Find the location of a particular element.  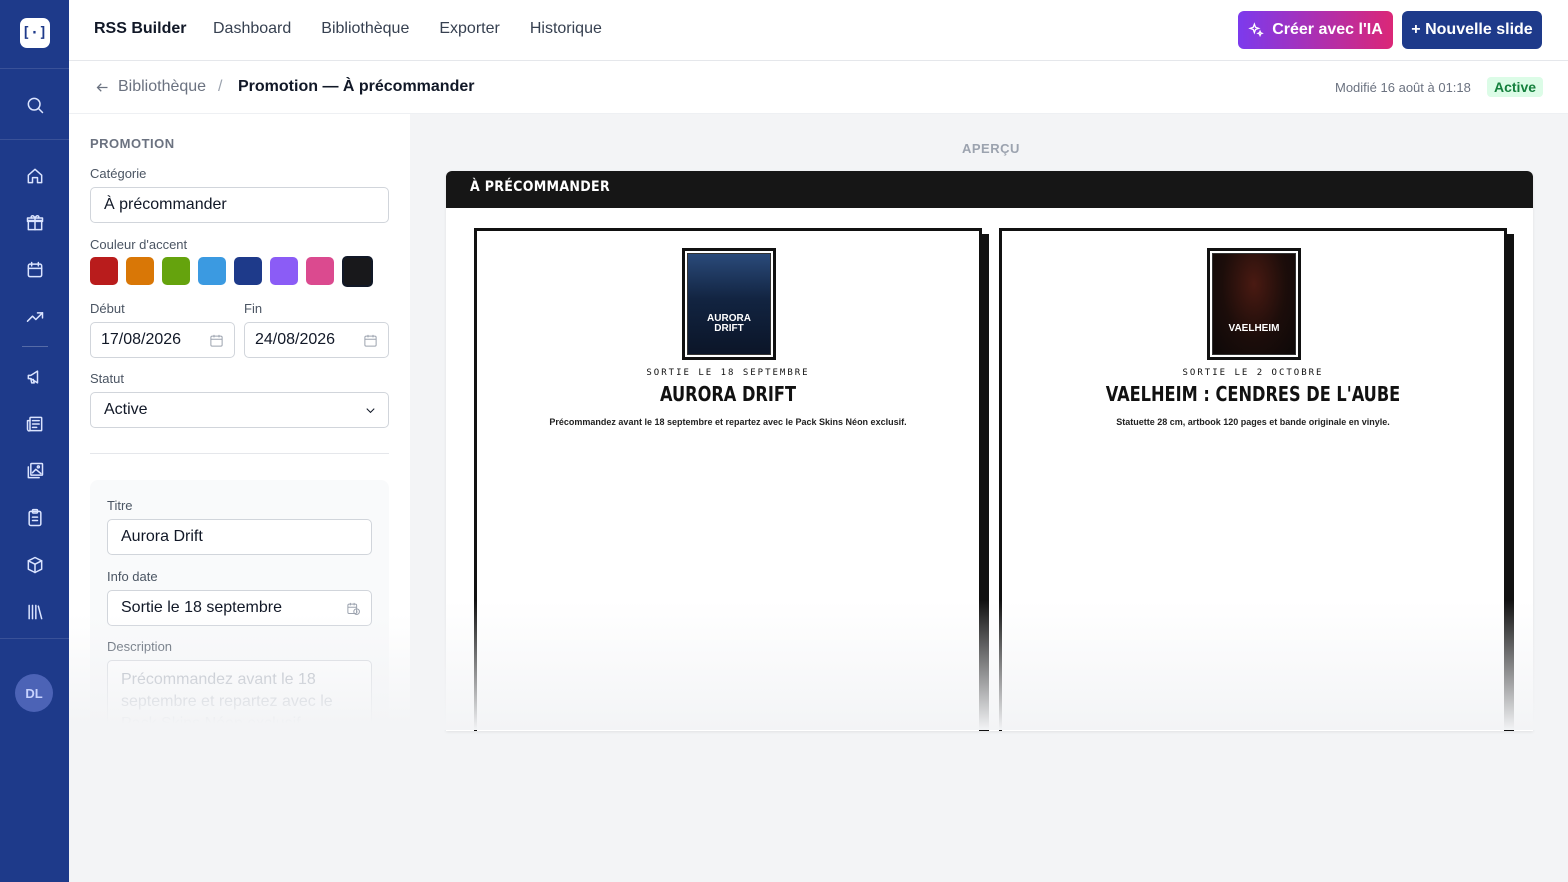

package-icon is located at coordinates (34, 564).